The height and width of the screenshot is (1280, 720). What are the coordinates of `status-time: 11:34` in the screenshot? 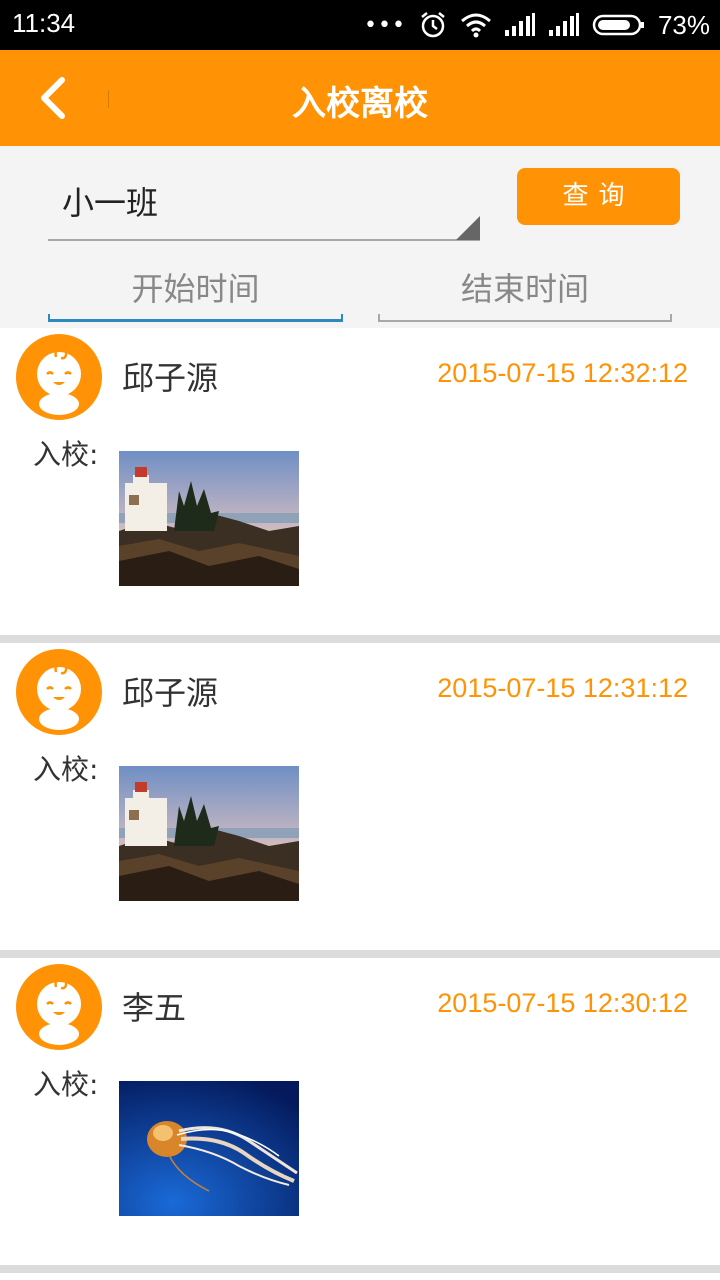 It's located at (44, 23).